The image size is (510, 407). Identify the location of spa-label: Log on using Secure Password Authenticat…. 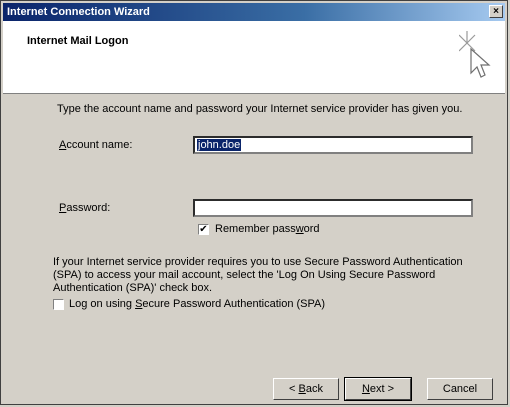
(197, 304).